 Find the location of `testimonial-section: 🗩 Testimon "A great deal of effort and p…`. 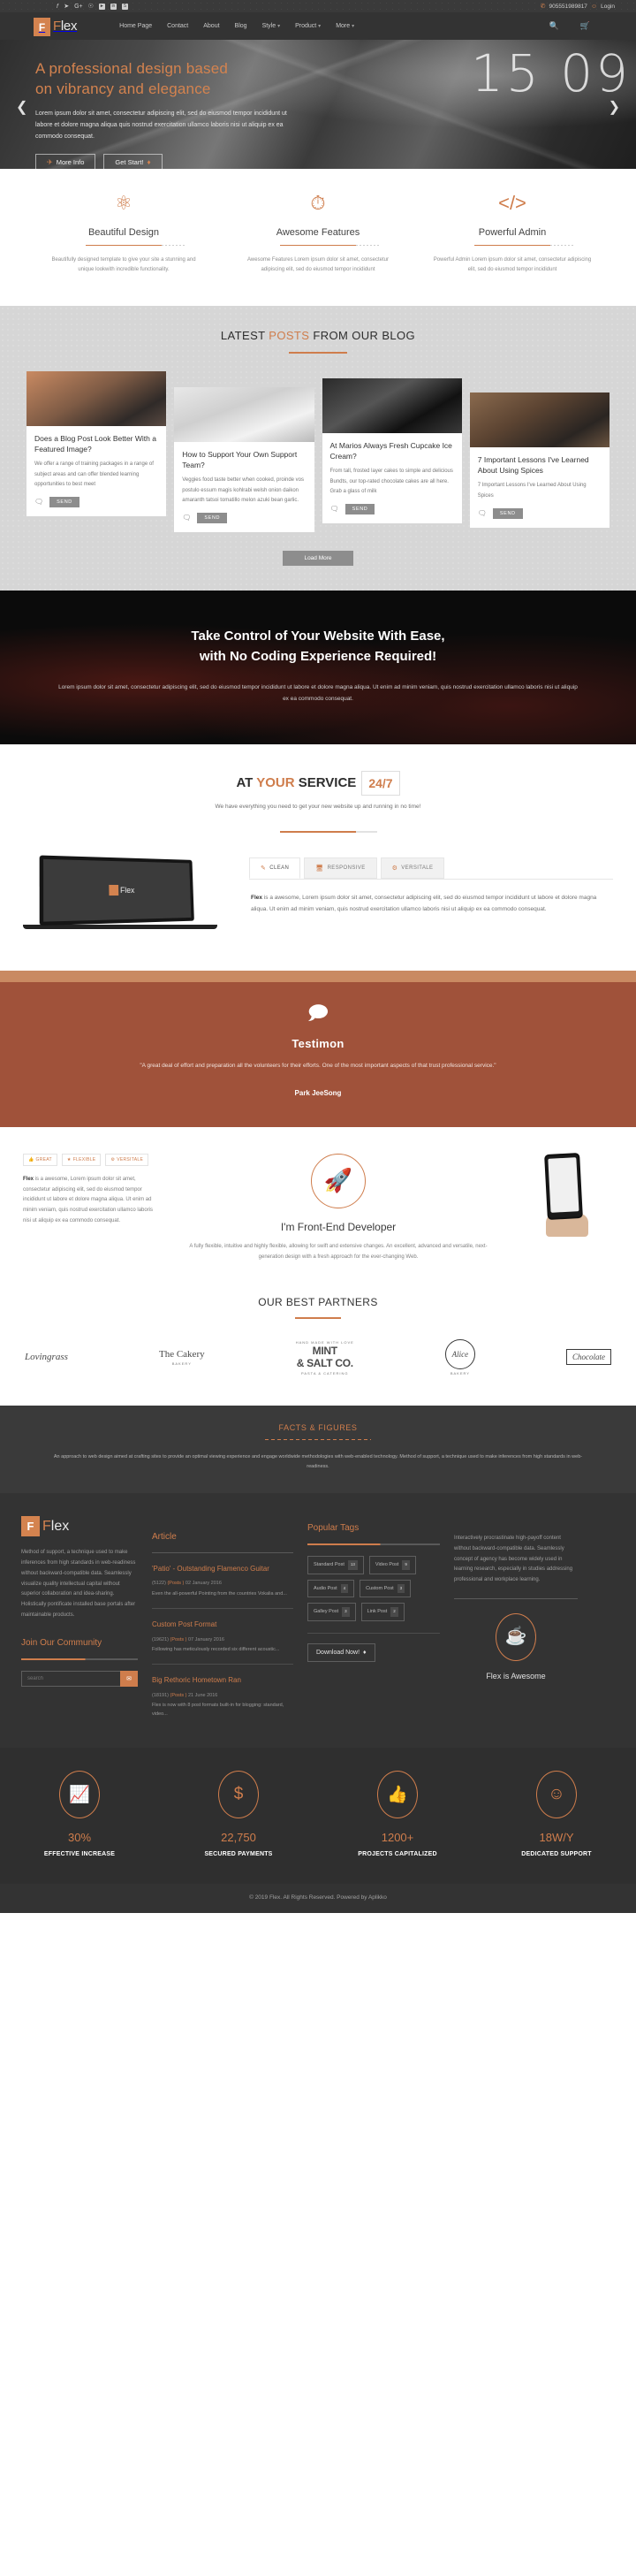

testimonial-section: 🗩 Testimon "A great deal of effort and p… is located at coordinates (318, 1054).